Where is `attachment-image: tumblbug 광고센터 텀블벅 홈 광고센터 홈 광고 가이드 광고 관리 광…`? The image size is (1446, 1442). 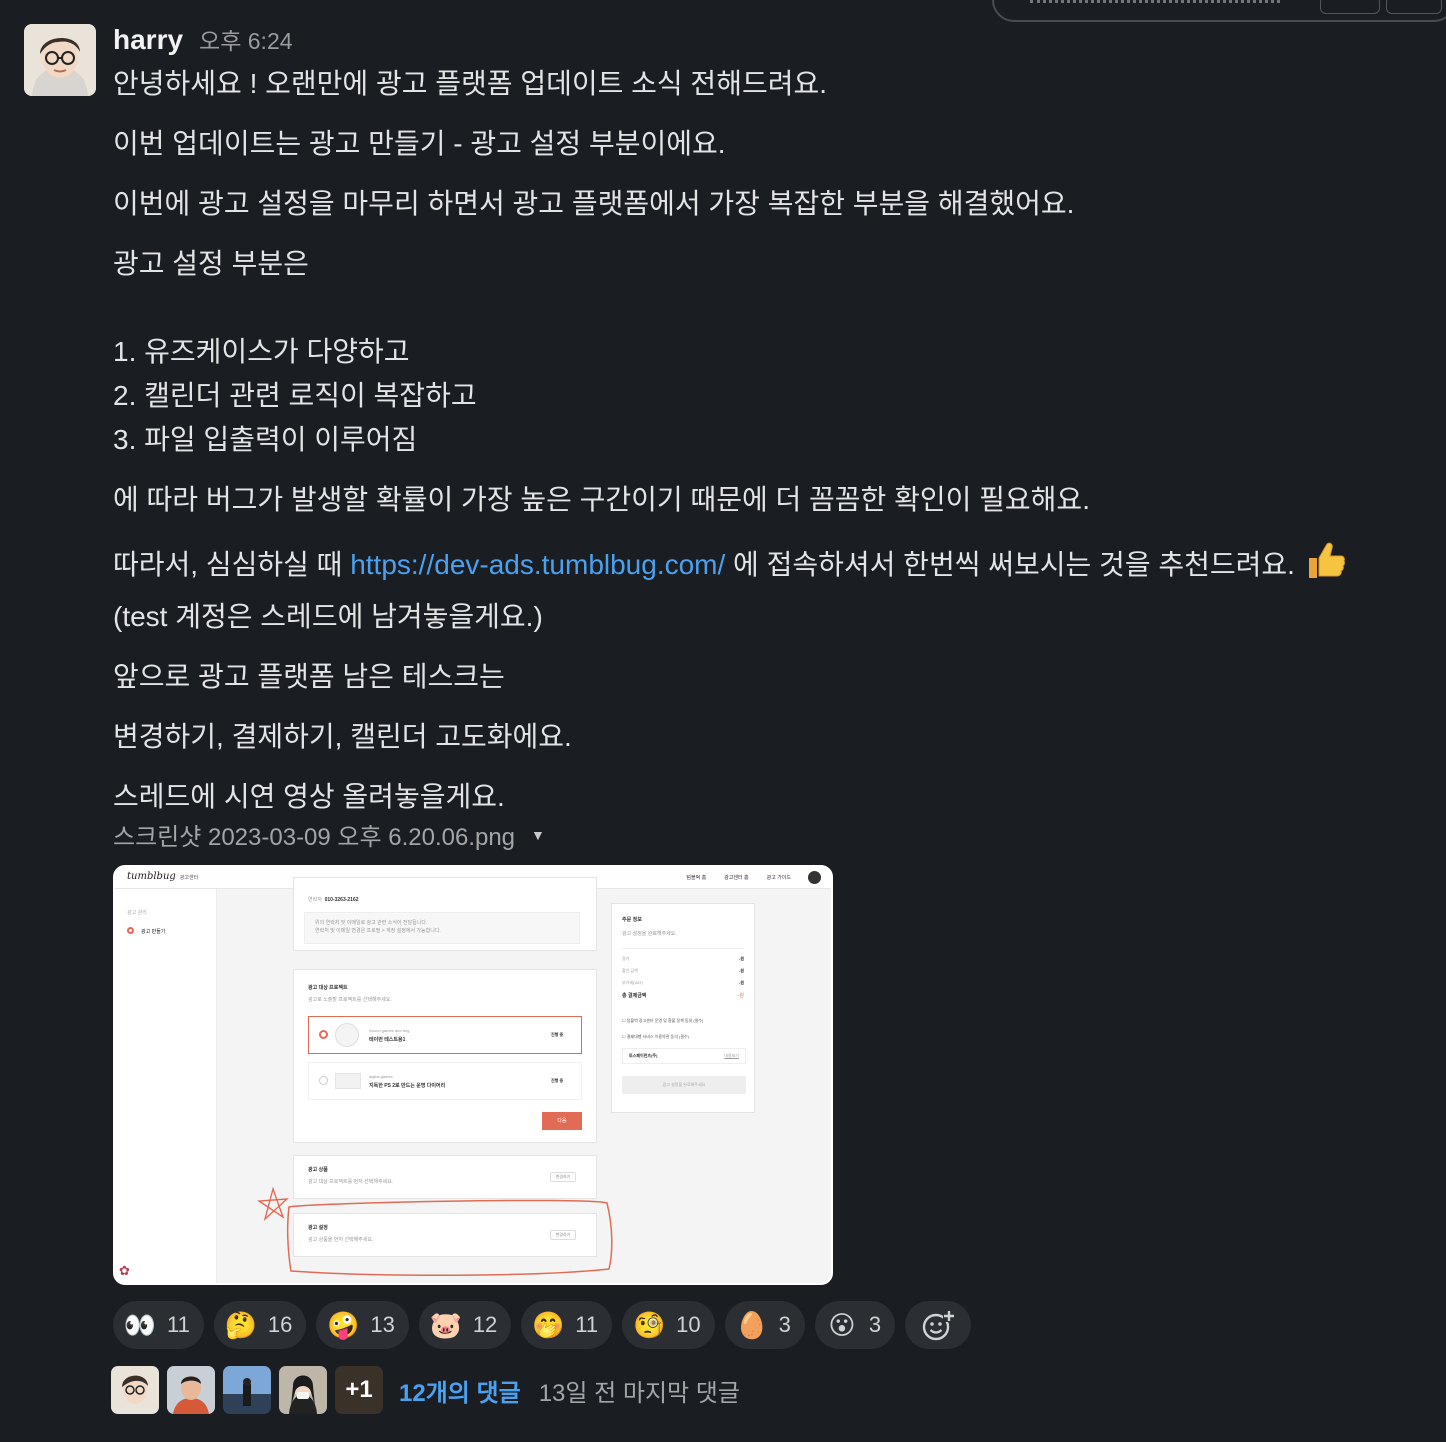
attachment-image: tumblbug 광고센터 텀블벅 홈 광고센터 홈 광고 가이드 광고 관리 광… is located at coordinates (473, 1075).